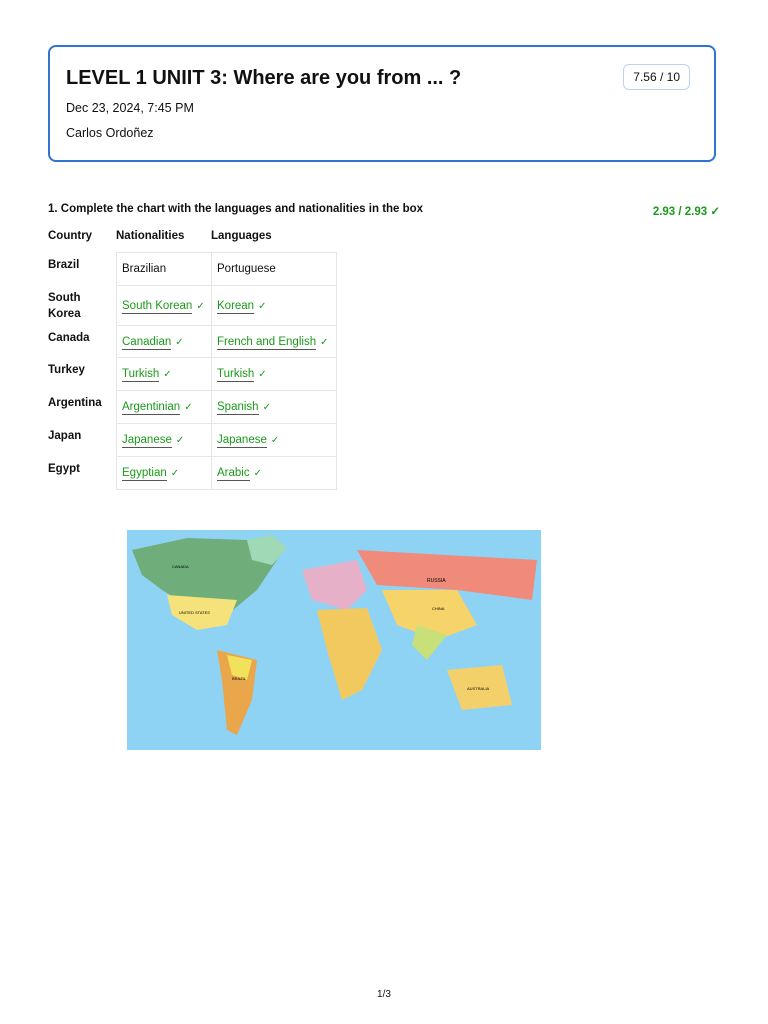 Image resolution: width=768 pixels, height=1024 pixels. I want to click on table-row: Canadian ✓ French and English ✓, so click(226, 341).